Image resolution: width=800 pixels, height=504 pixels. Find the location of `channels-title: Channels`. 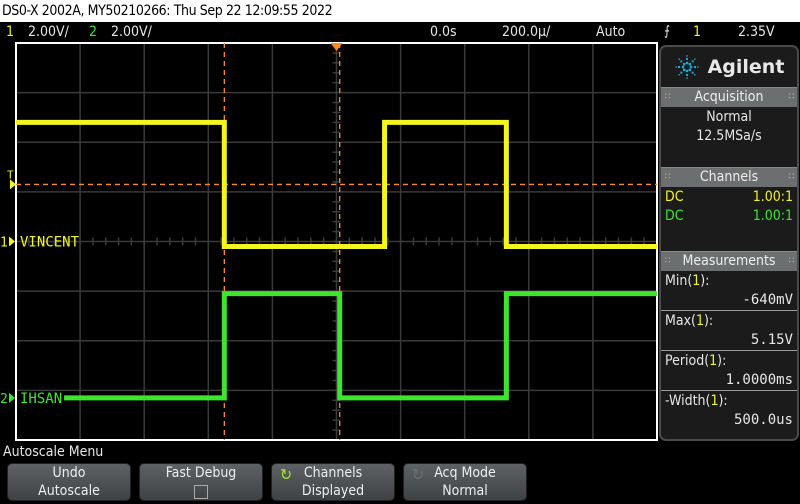

channels-title: Channels is located at coordinates (729, 177).